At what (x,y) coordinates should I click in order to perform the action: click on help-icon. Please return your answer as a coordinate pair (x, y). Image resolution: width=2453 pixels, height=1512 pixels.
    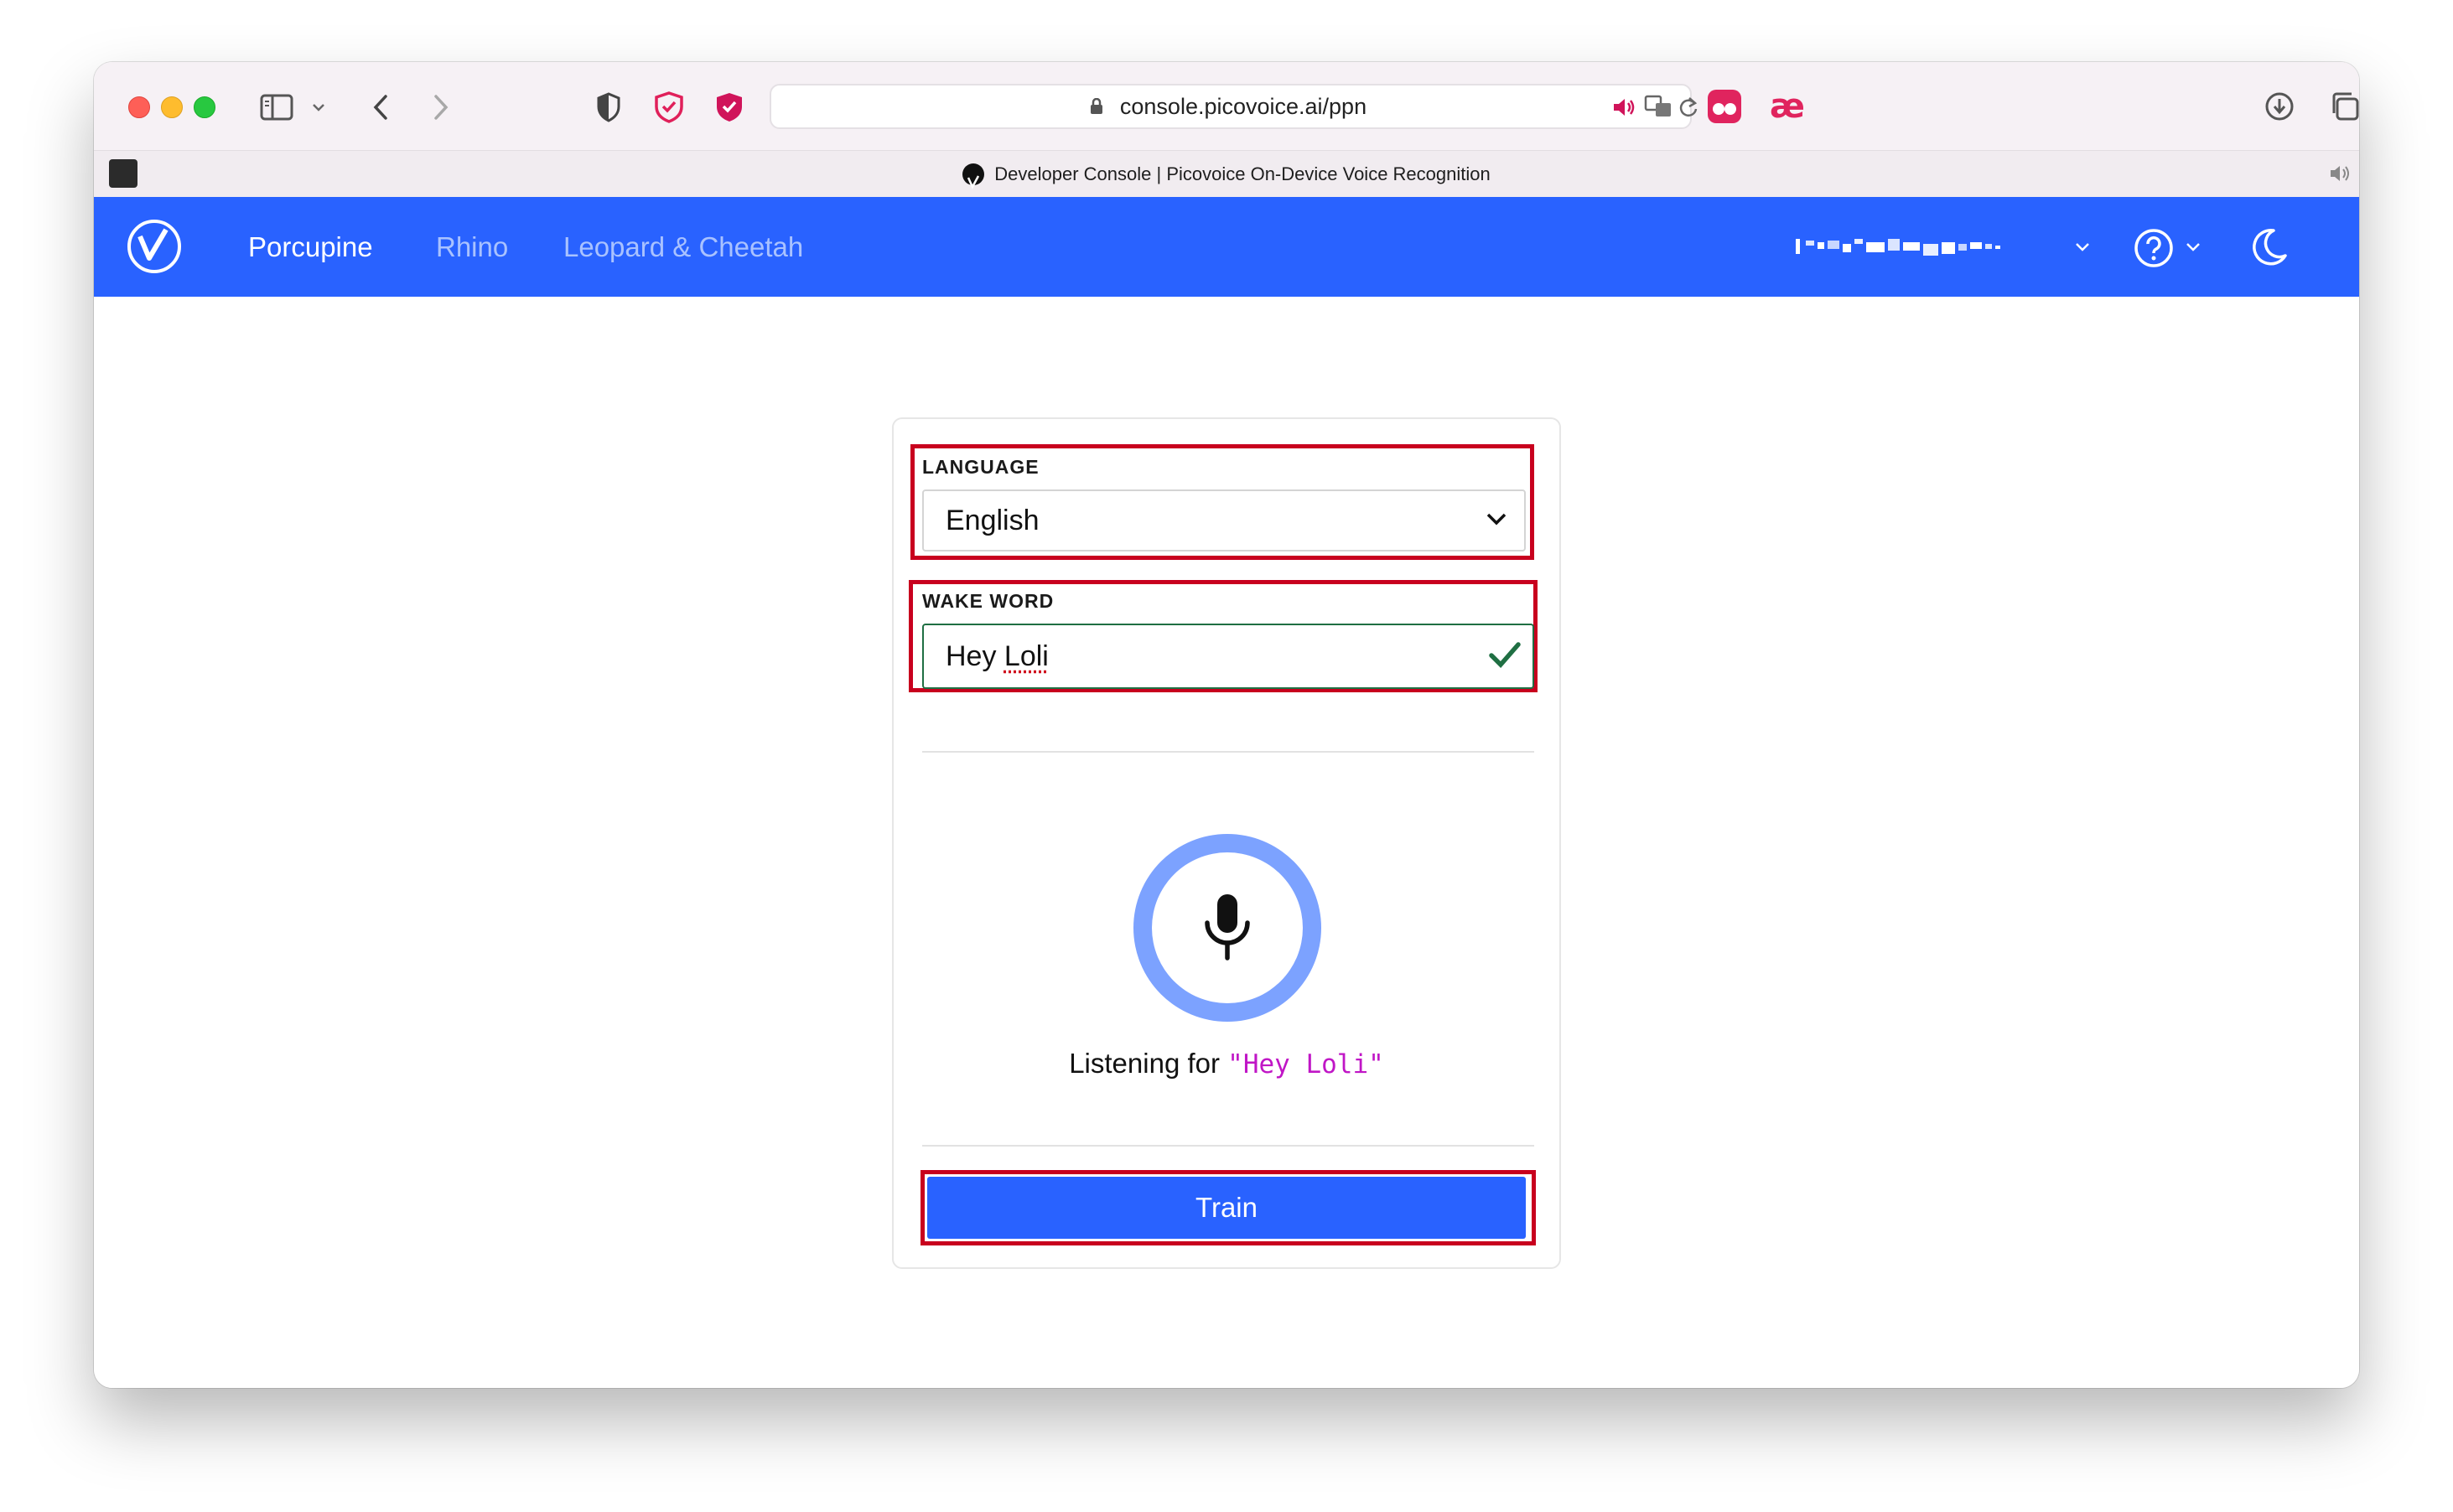
    Looking at the image, I should click on (2154, 248).